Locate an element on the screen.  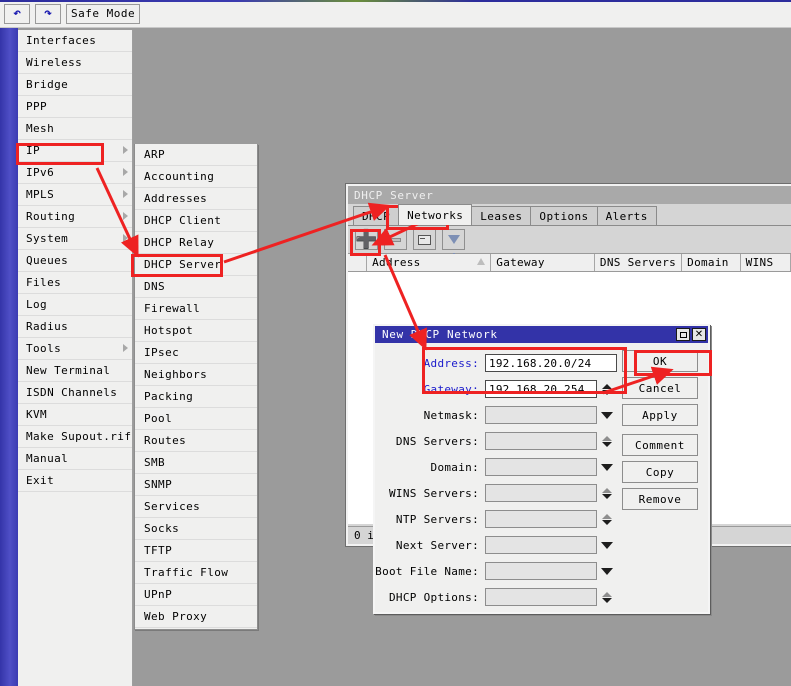
column-header-address: Address is located at coordinates (429, 262).